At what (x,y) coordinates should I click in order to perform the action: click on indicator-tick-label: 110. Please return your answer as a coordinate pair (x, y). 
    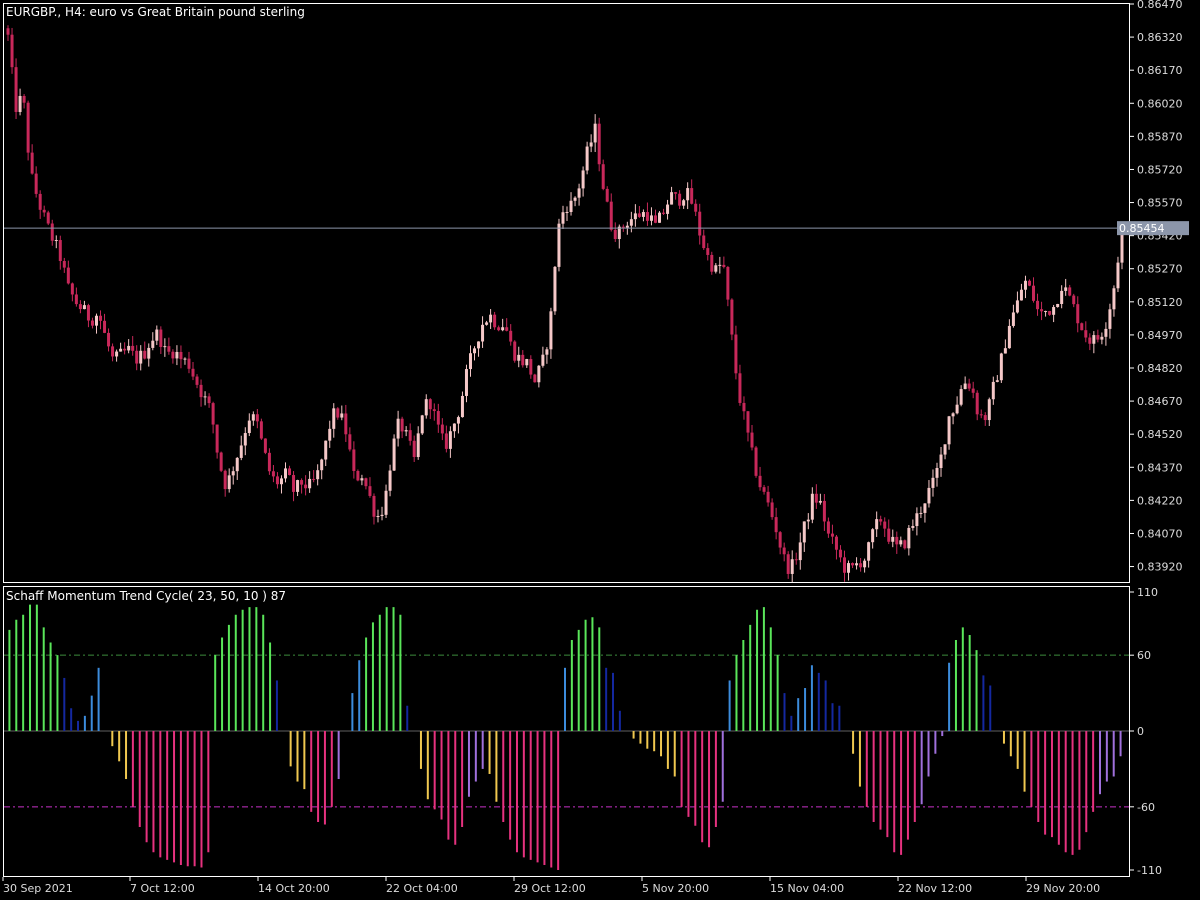
    Looking at the image, I should click on (1147, 592).